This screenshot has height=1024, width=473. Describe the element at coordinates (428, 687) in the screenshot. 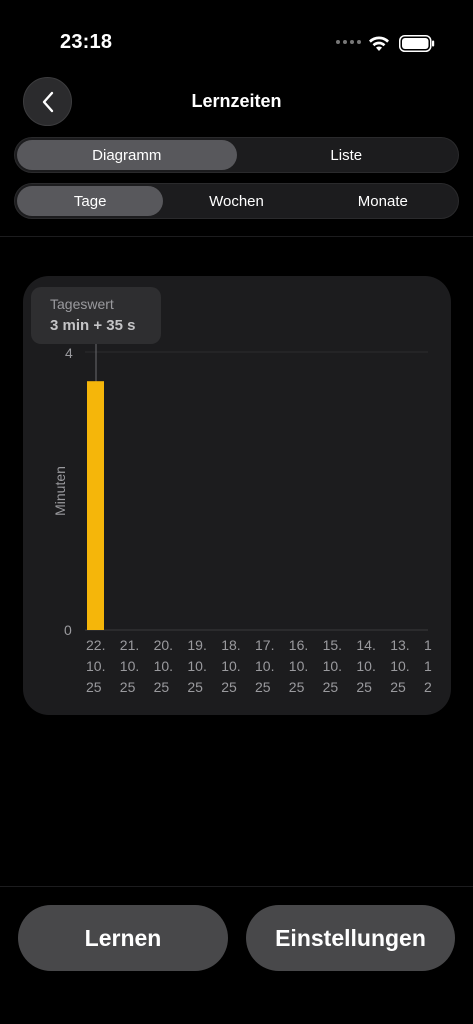

I see `x-tick-label-10-2: 2` at that location.